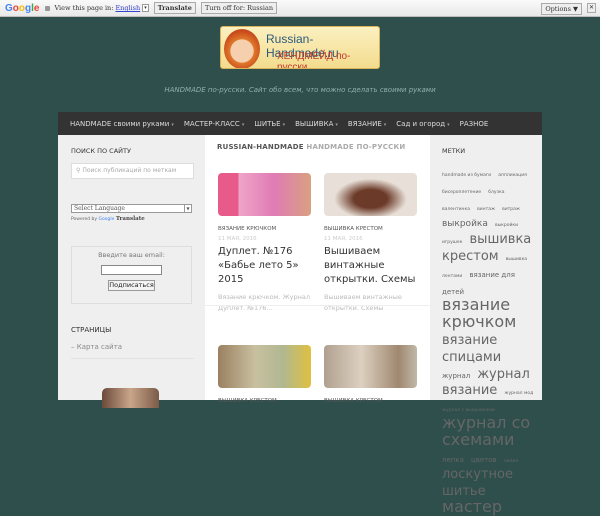 The width and height of the screenshot is (600, 516). Describe the element at coordinates (511, 209) in the screenshot. I see `tag-link: витраж` at that location.